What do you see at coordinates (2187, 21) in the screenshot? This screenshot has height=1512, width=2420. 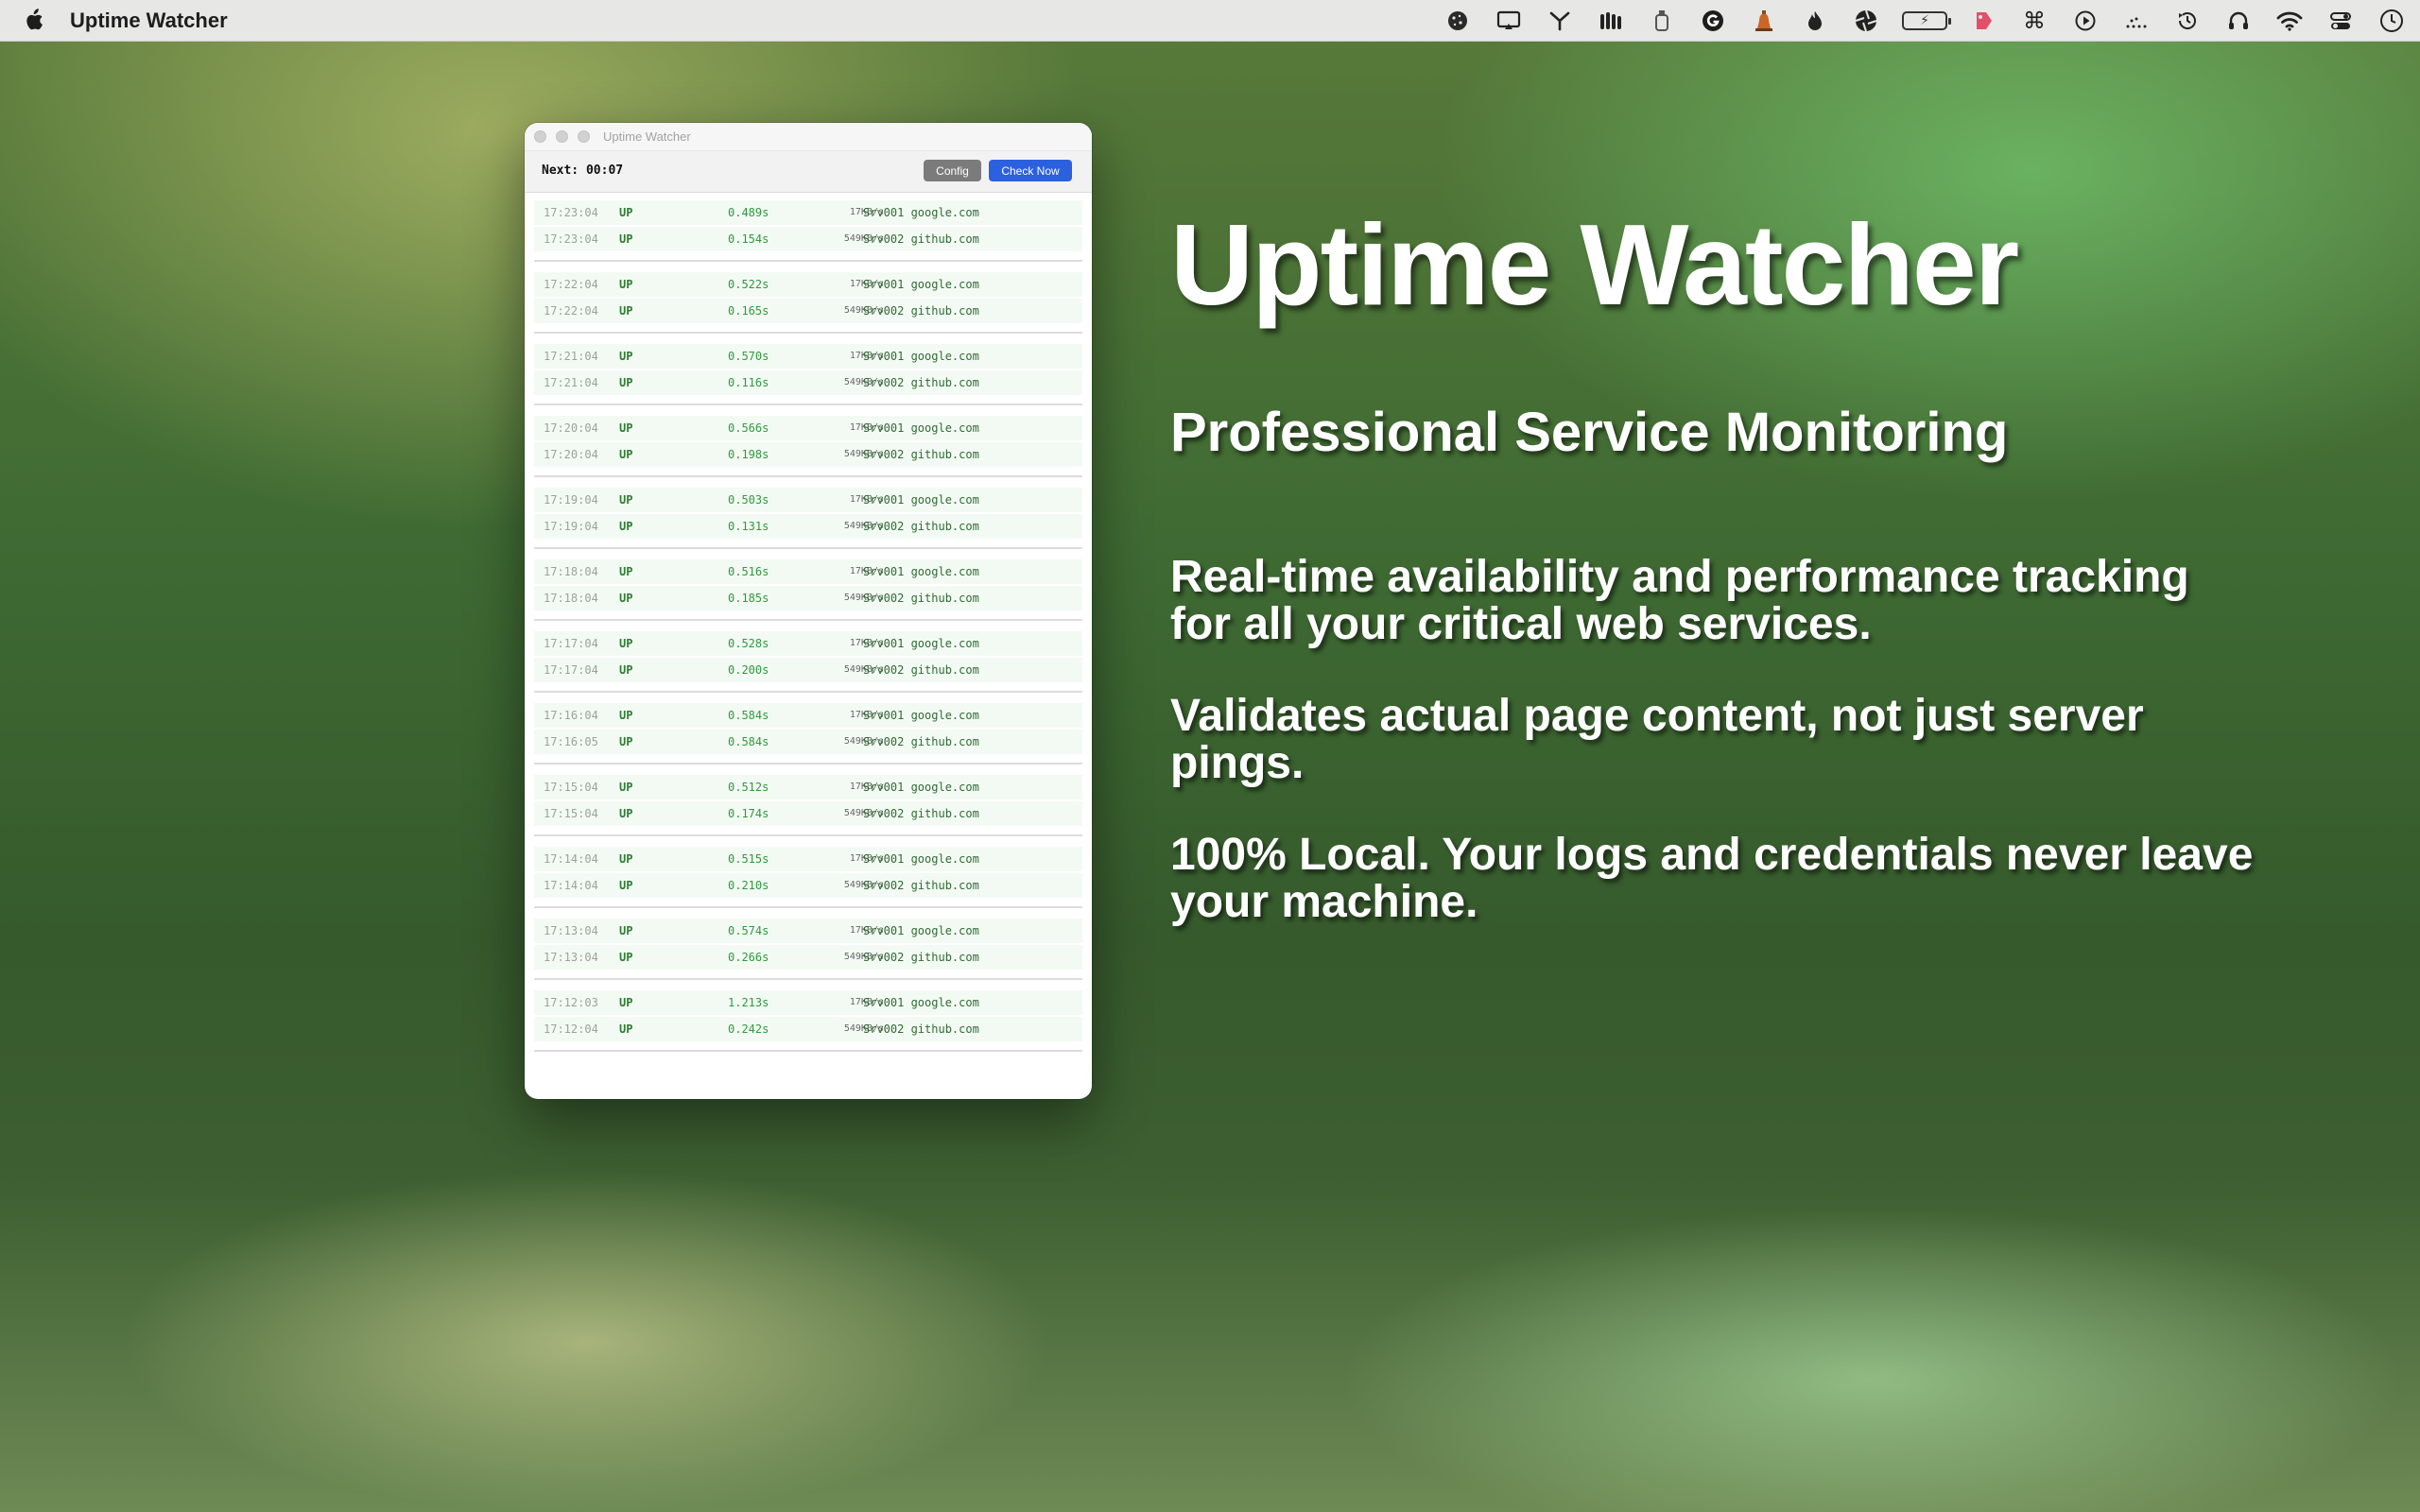 I see `history-icon` at bounding box center [2187, 21].